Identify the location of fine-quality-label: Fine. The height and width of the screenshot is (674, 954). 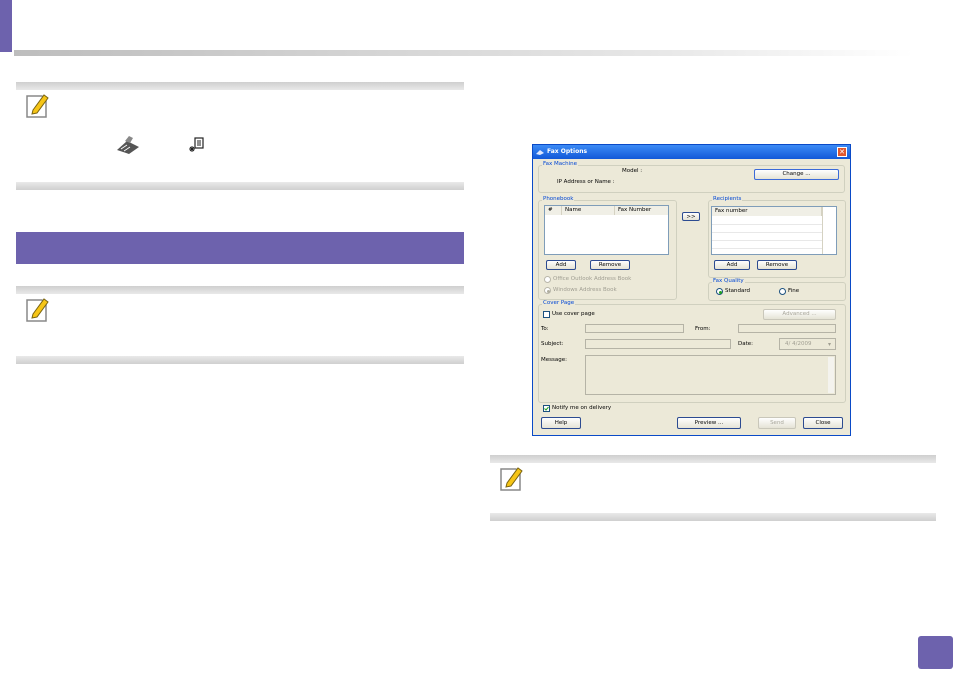
(794, 291).